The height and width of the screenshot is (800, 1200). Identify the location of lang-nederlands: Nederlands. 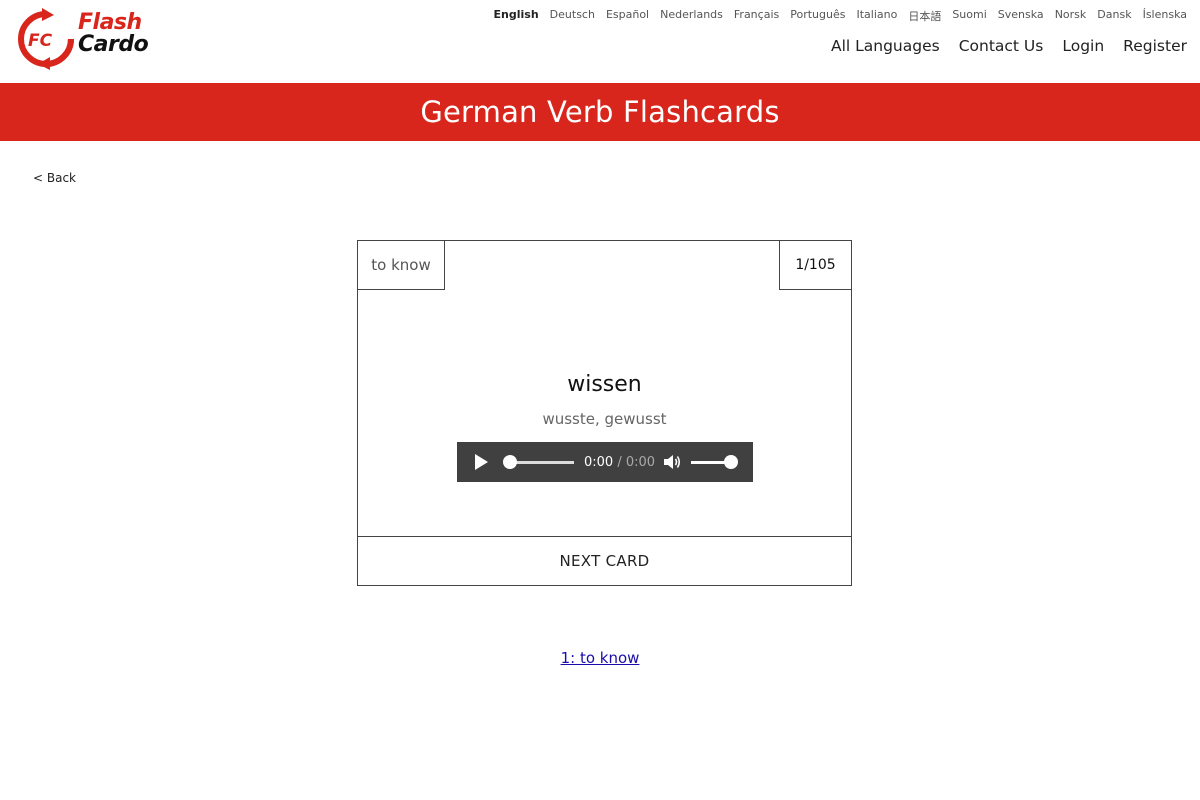
(691, 16).